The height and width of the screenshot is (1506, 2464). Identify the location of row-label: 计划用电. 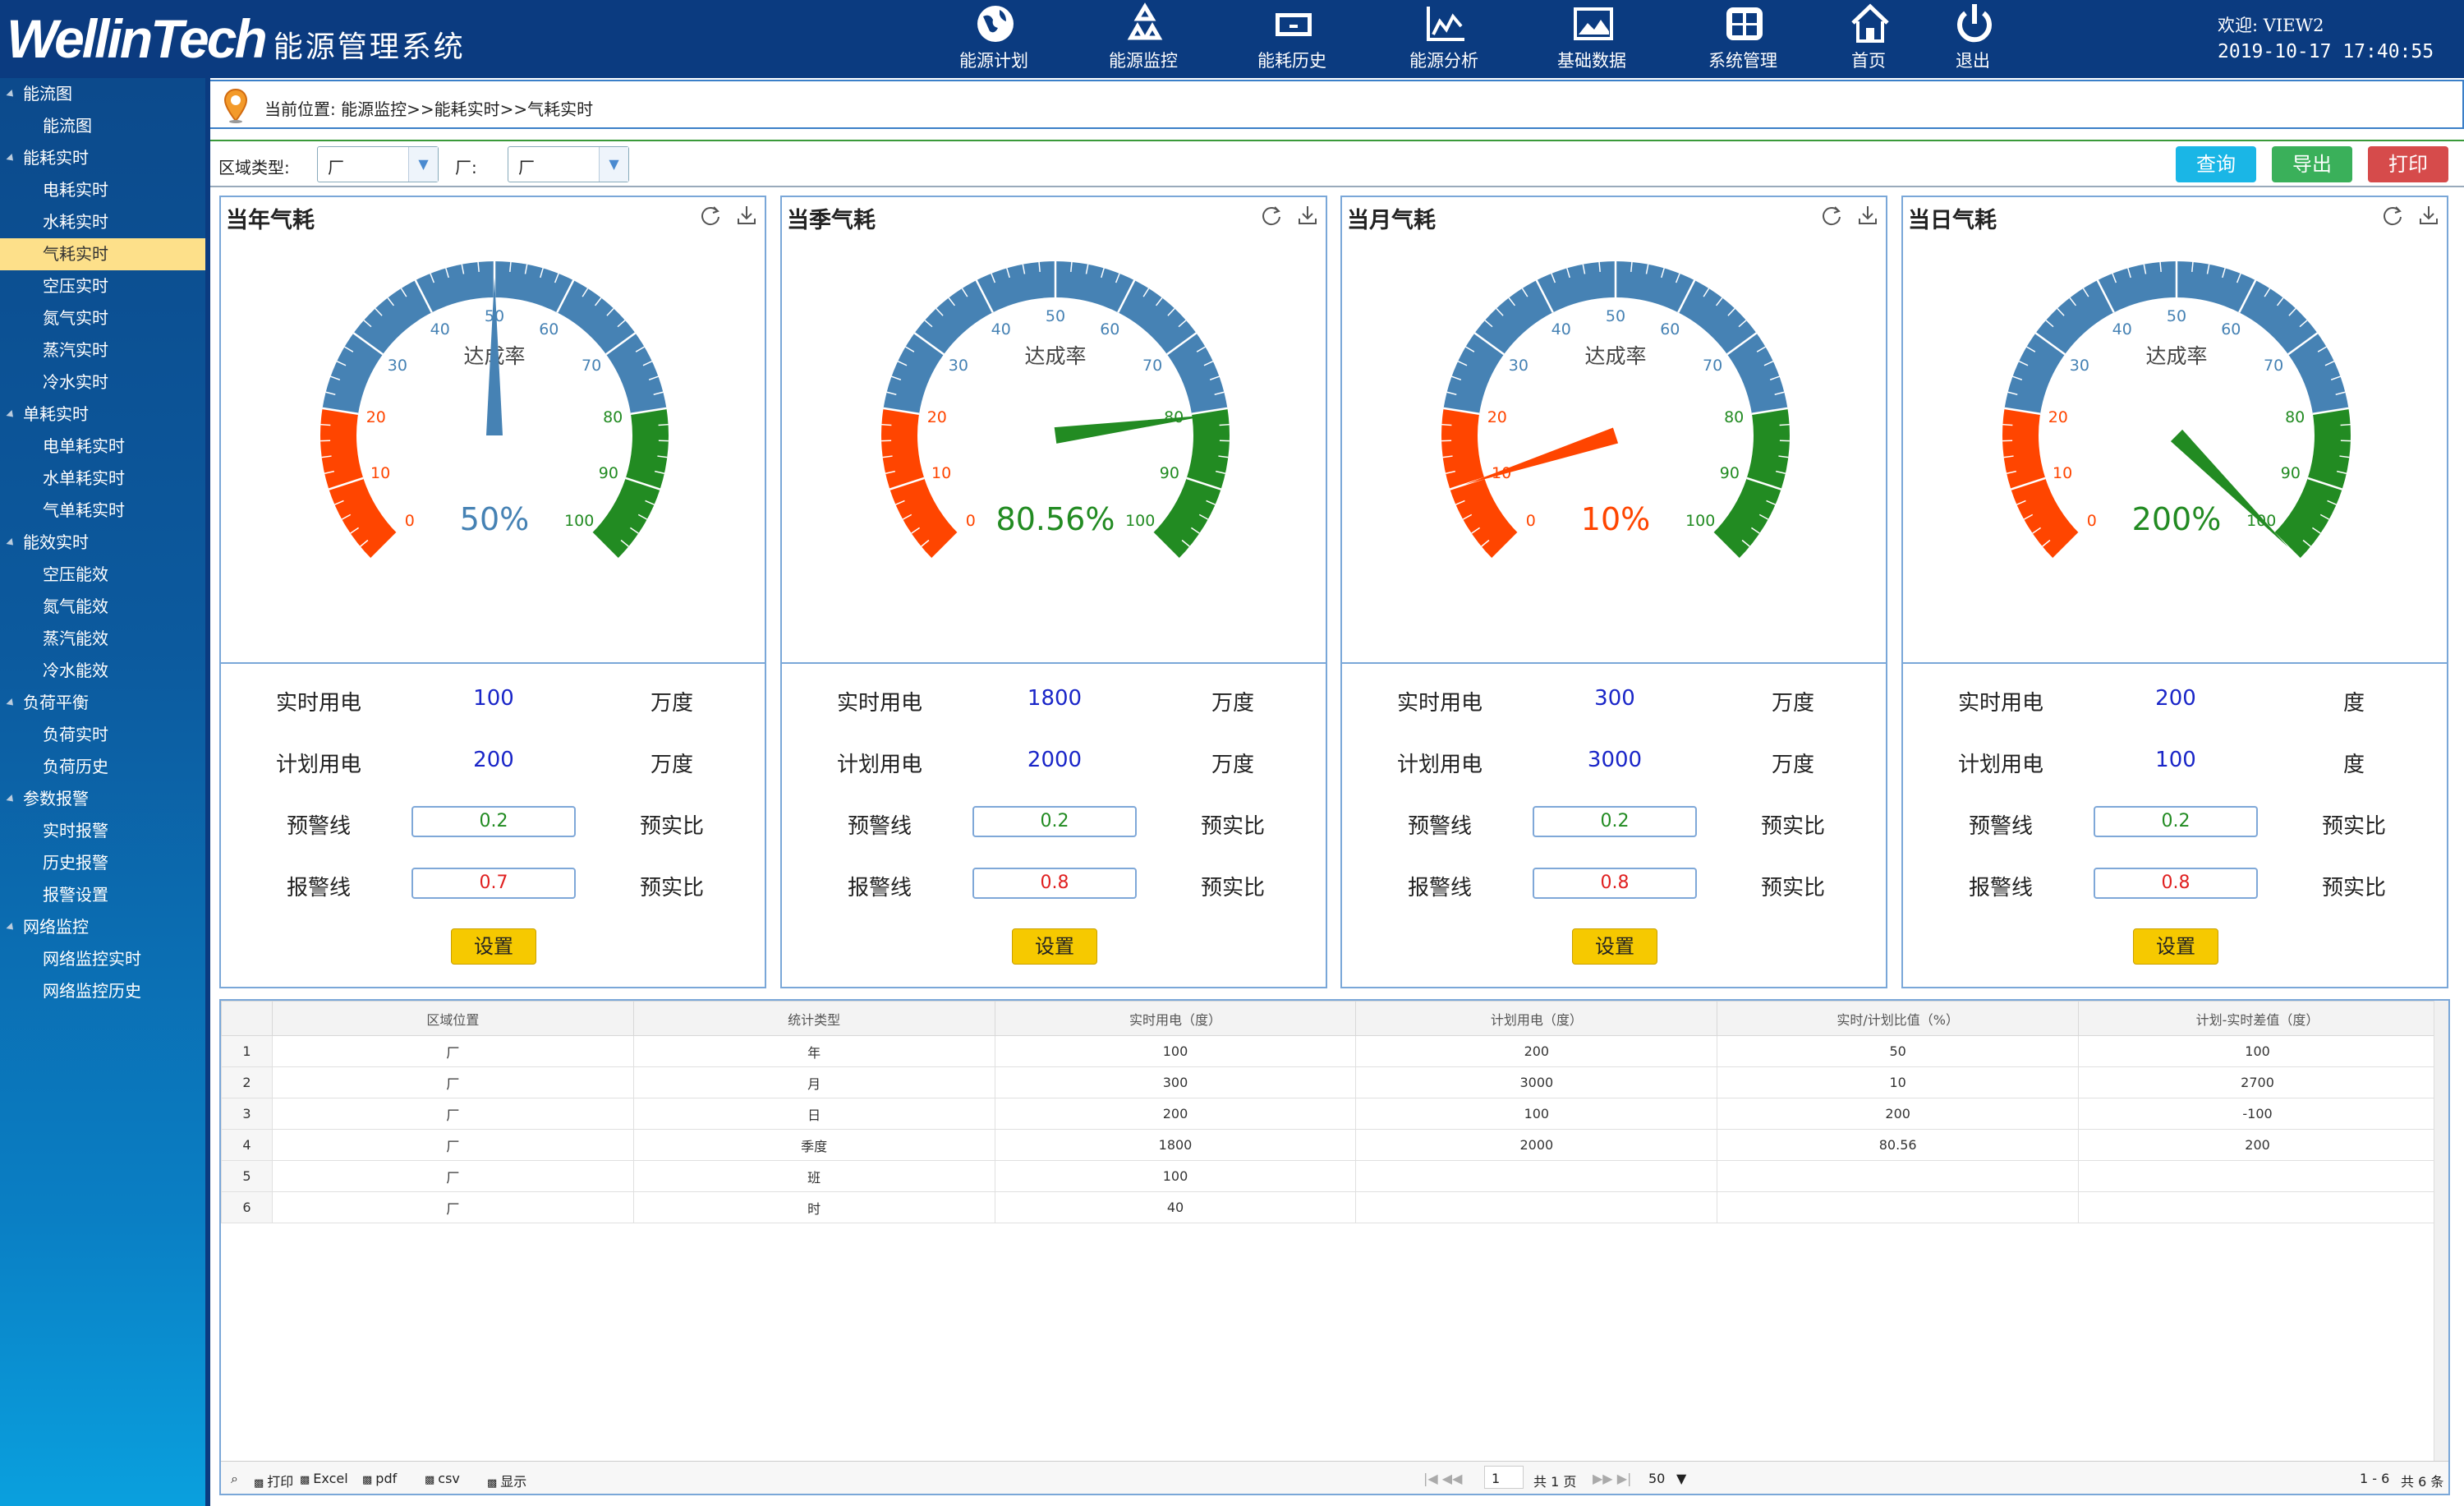
(879, 765).